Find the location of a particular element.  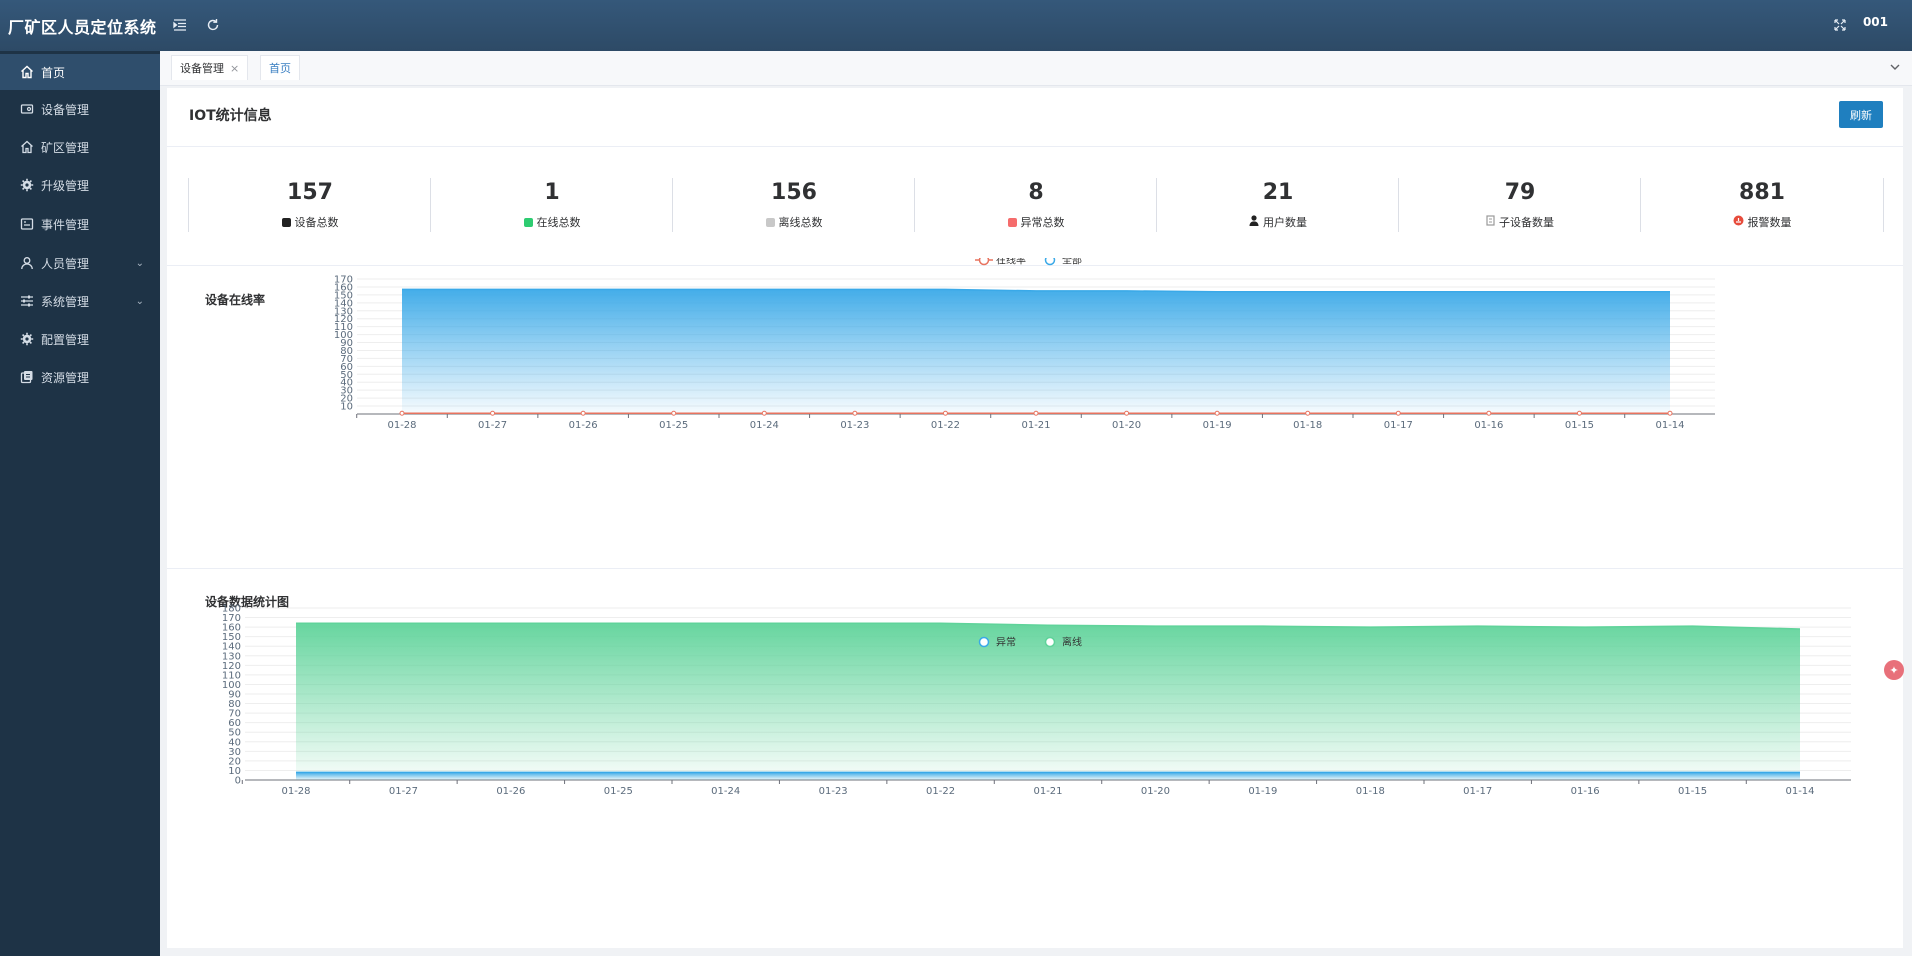

sidebar-item-mine-area: 矿区管理 is located at coordinates (80, 147).